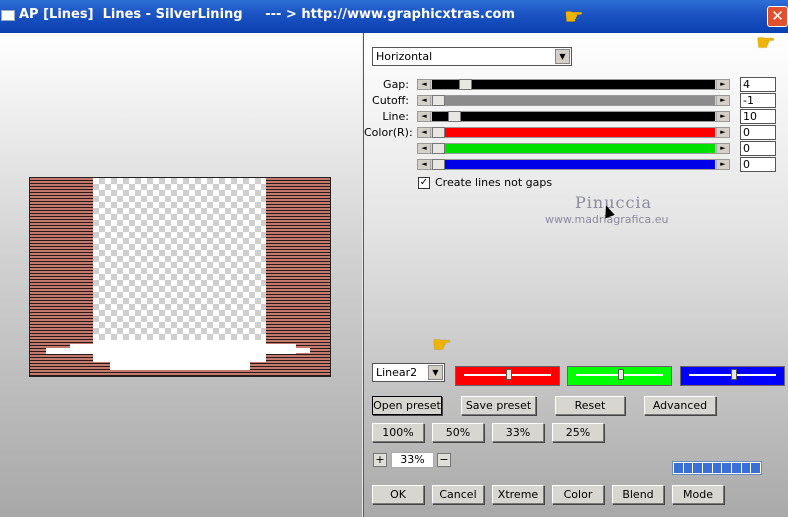  Describe the element at coordinates (758, 100) in the screenshot. I see `slider-value-input: -1` at that location.